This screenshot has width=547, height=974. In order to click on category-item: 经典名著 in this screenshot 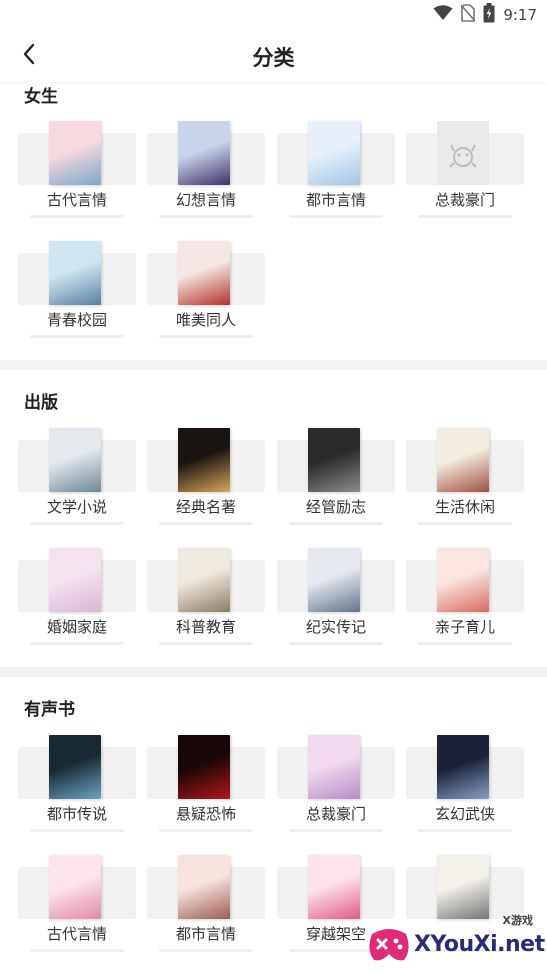, I will do `click(206, 478)`.